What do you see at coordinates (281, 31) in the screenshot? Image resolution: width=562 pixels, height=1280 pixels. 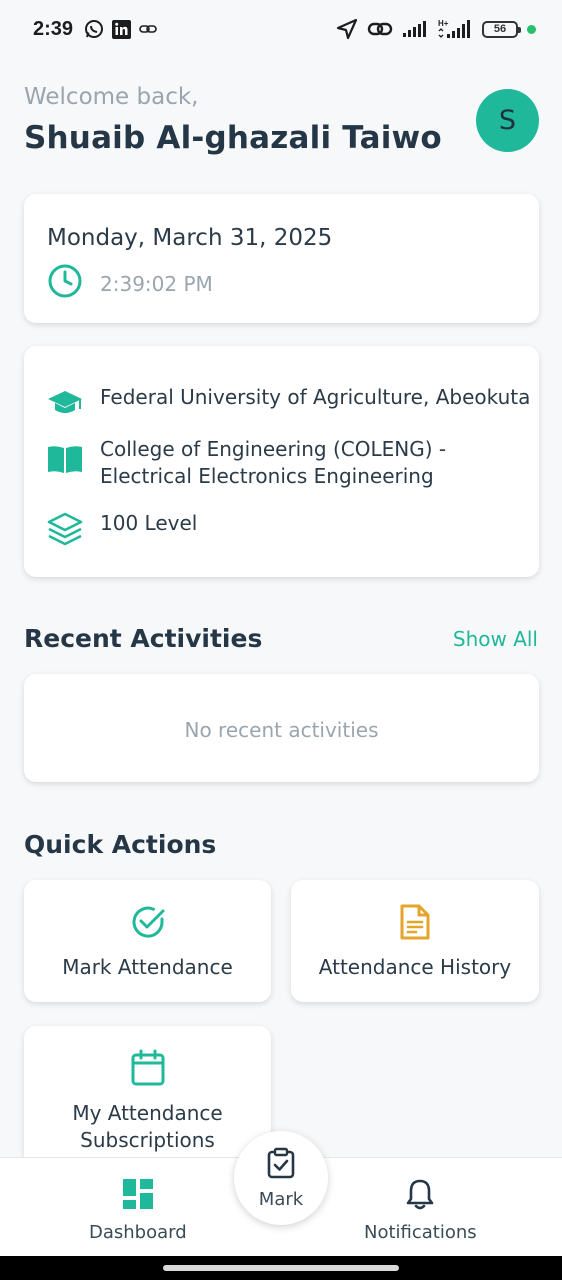 I see `status-bar: 2:39 H+ 56` at bounding box center [281, 31].